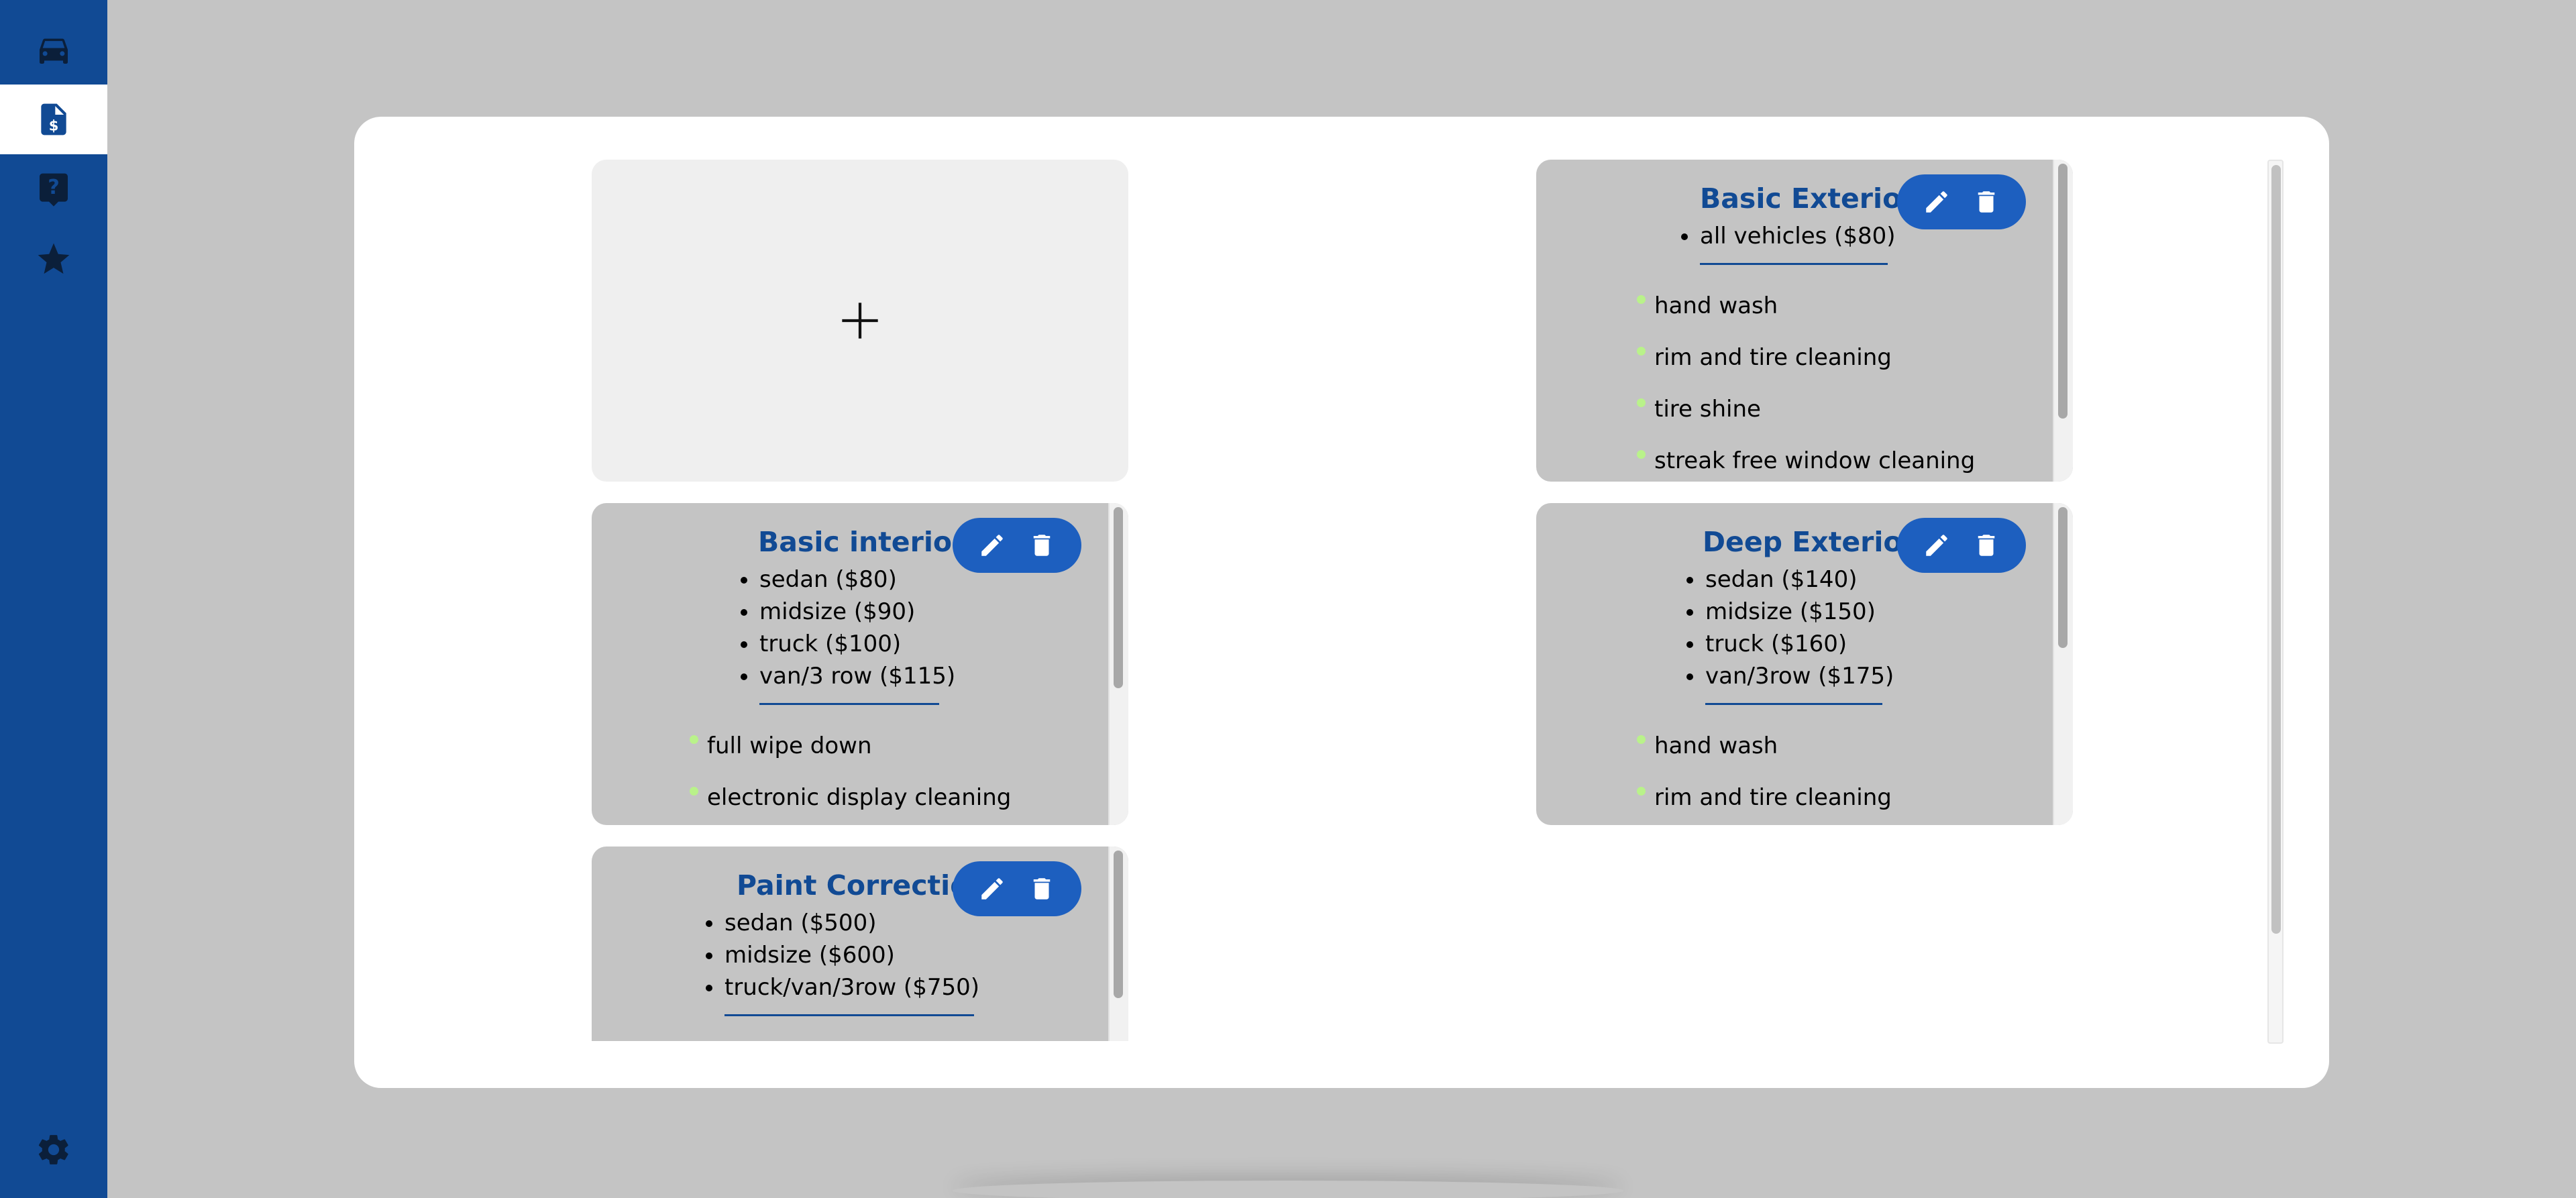 The image size is (2576, 1198). What do you see at coordinates (850, 751) in the screenshot?
I see `feature-item: full wipe down` at bounding box center [850, 751].